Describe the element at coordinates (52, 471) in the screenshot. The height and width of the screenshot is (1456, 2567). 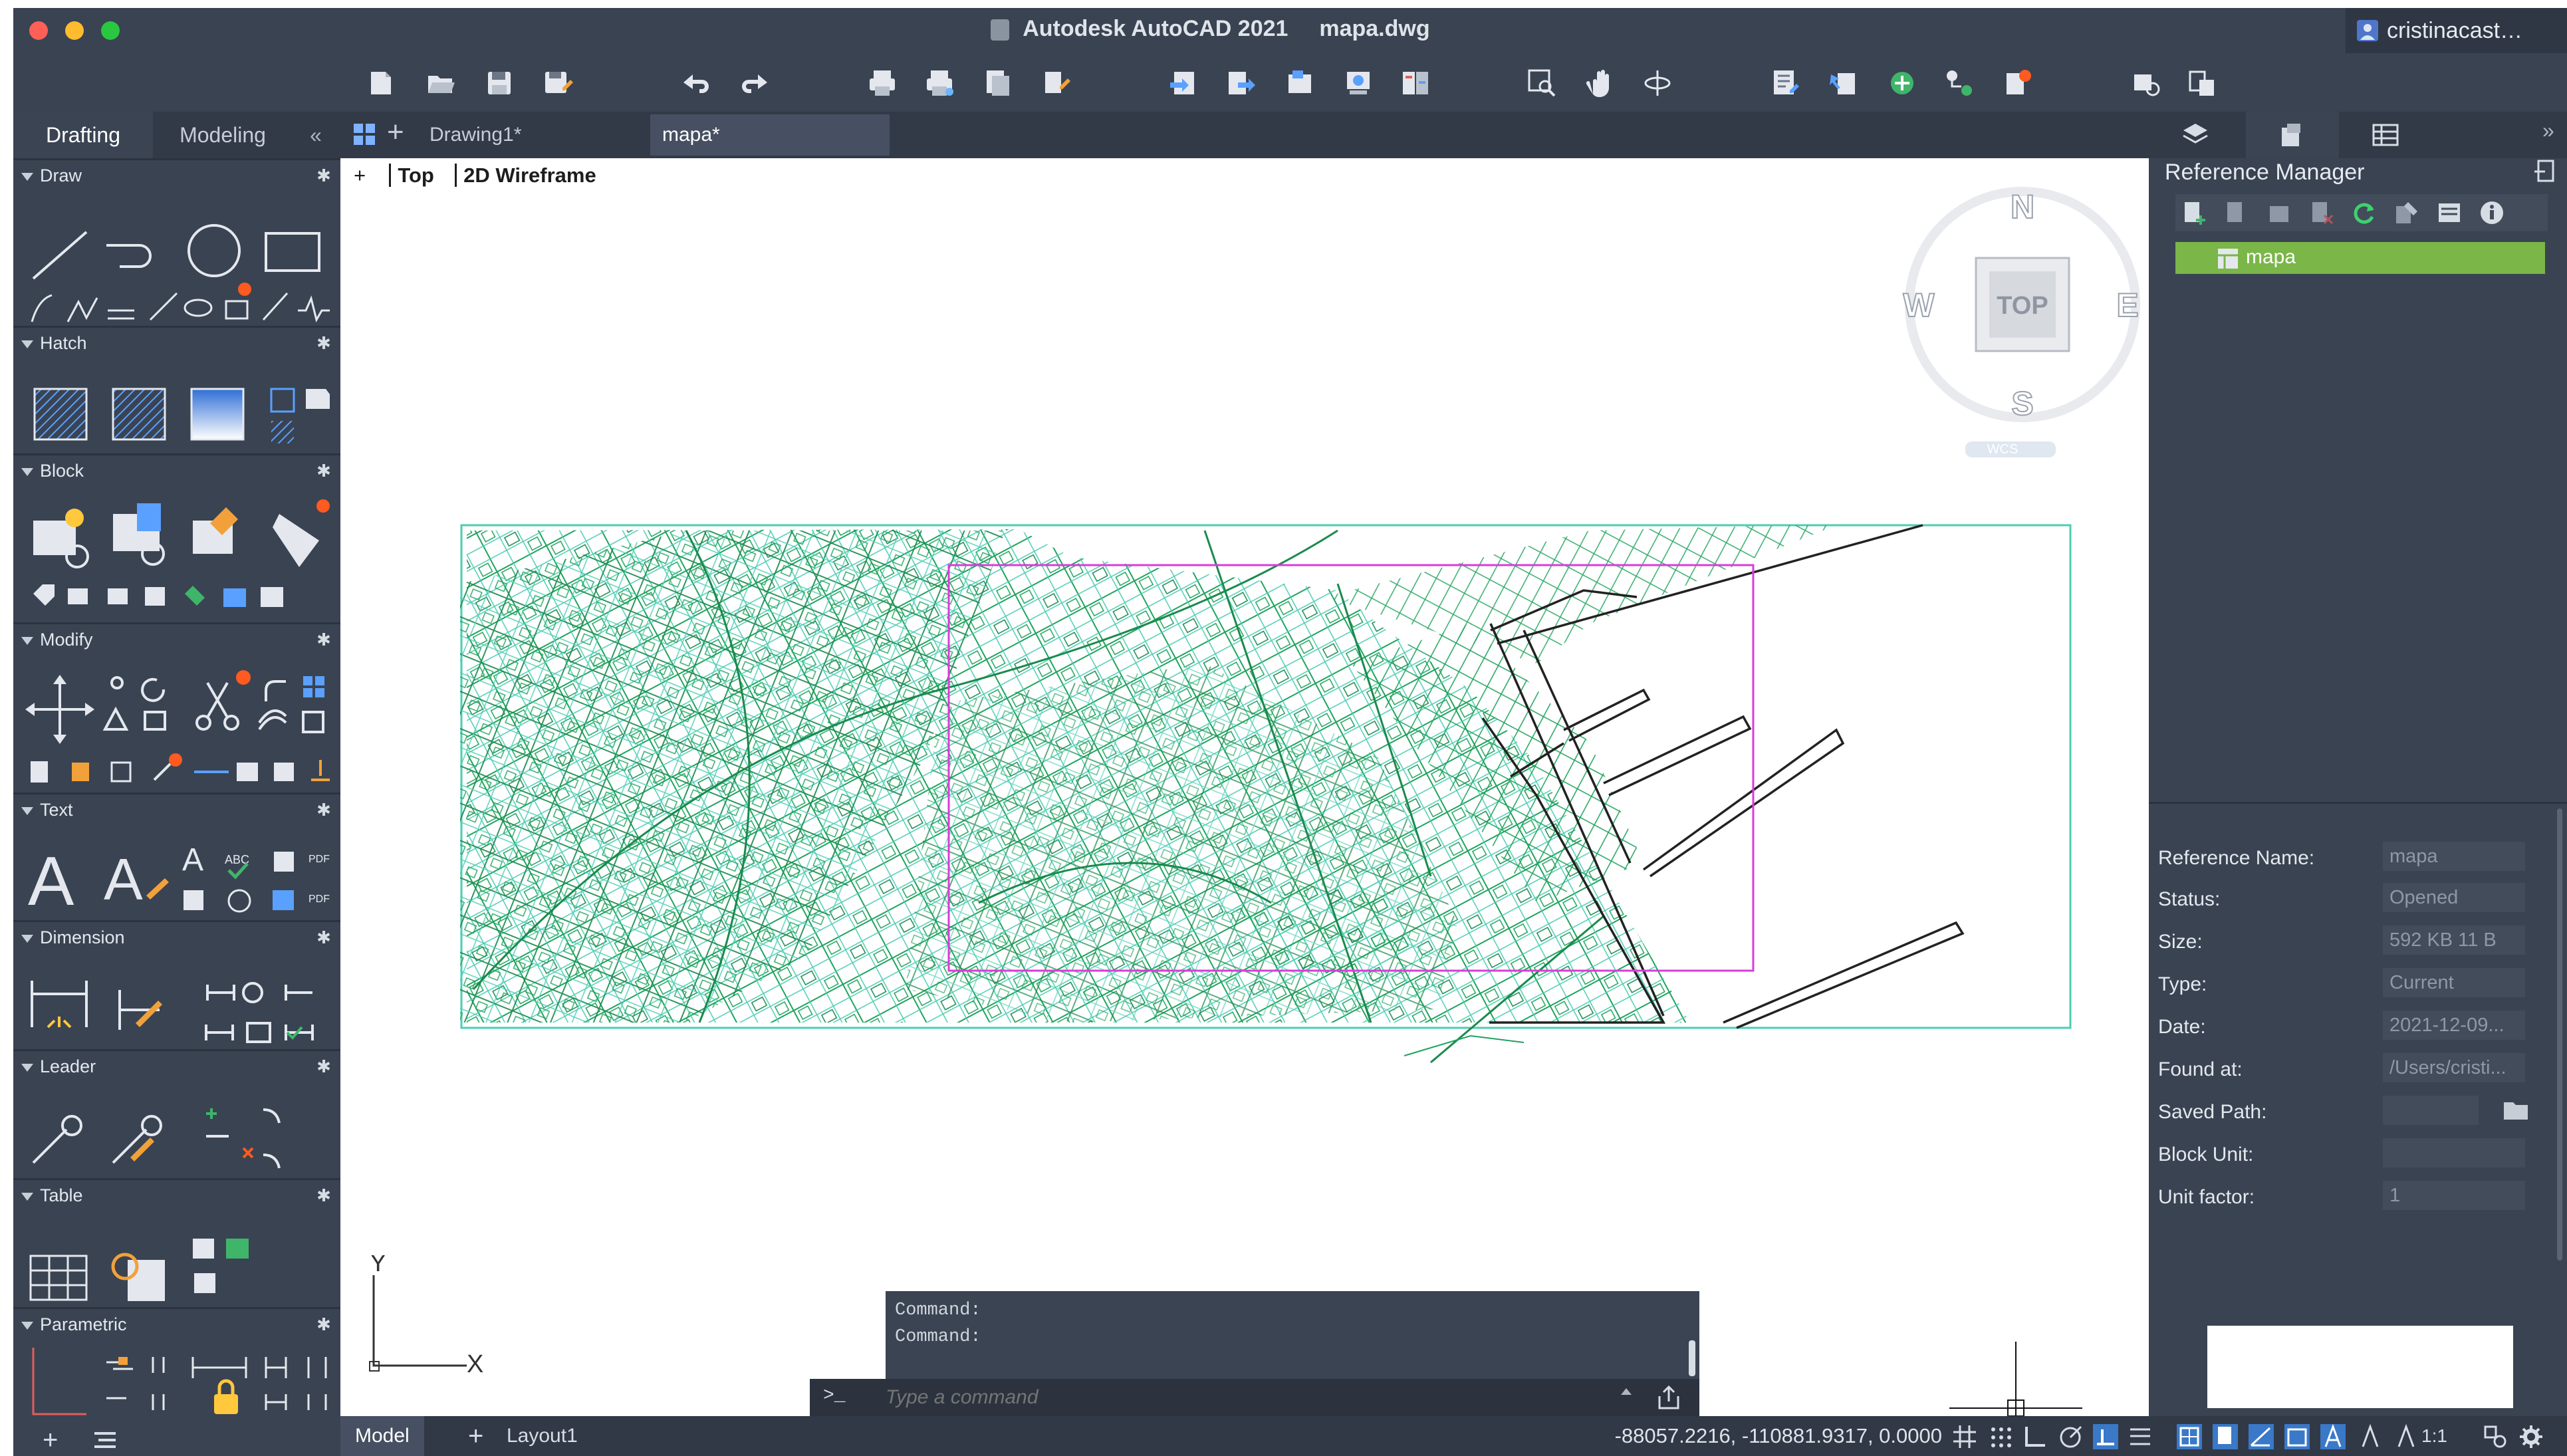
I see `section-title-block: Block` at that location.